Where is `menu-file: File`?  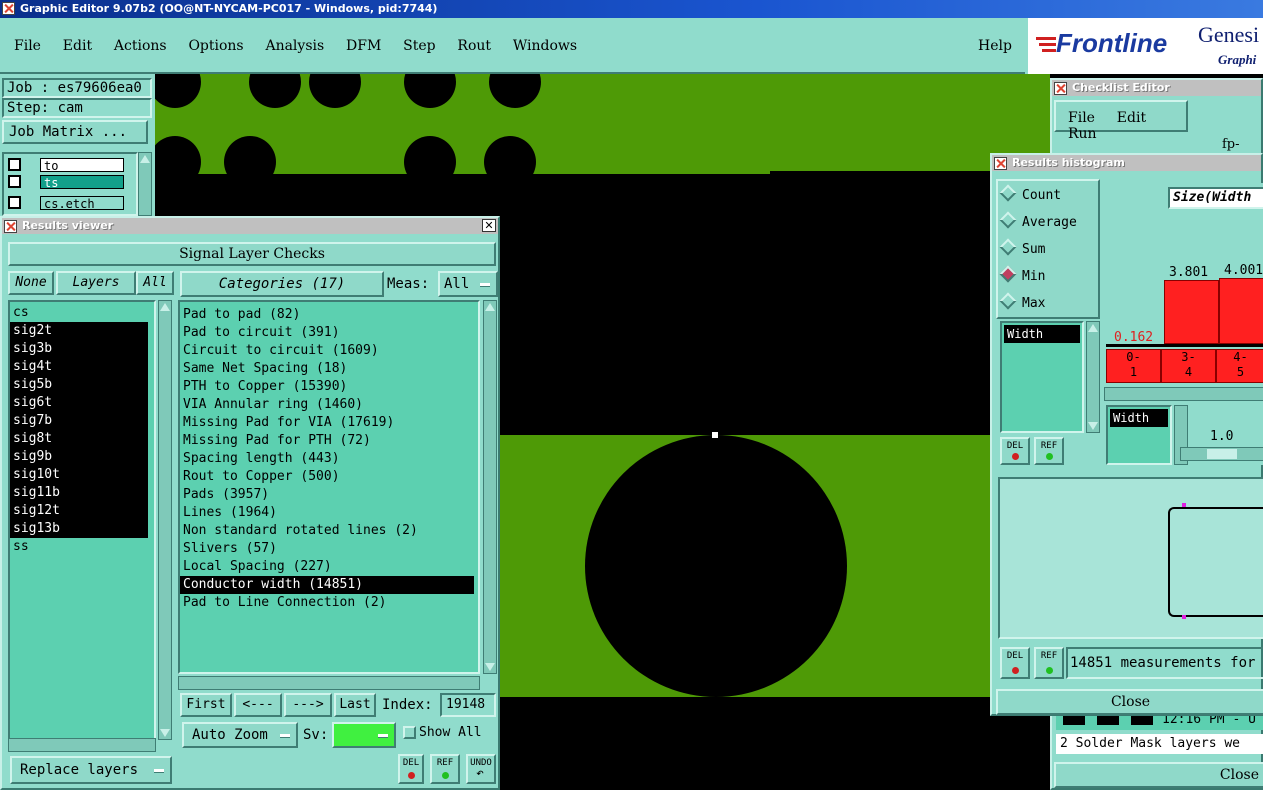
menu-file: File is located at coordinates (27, 46).